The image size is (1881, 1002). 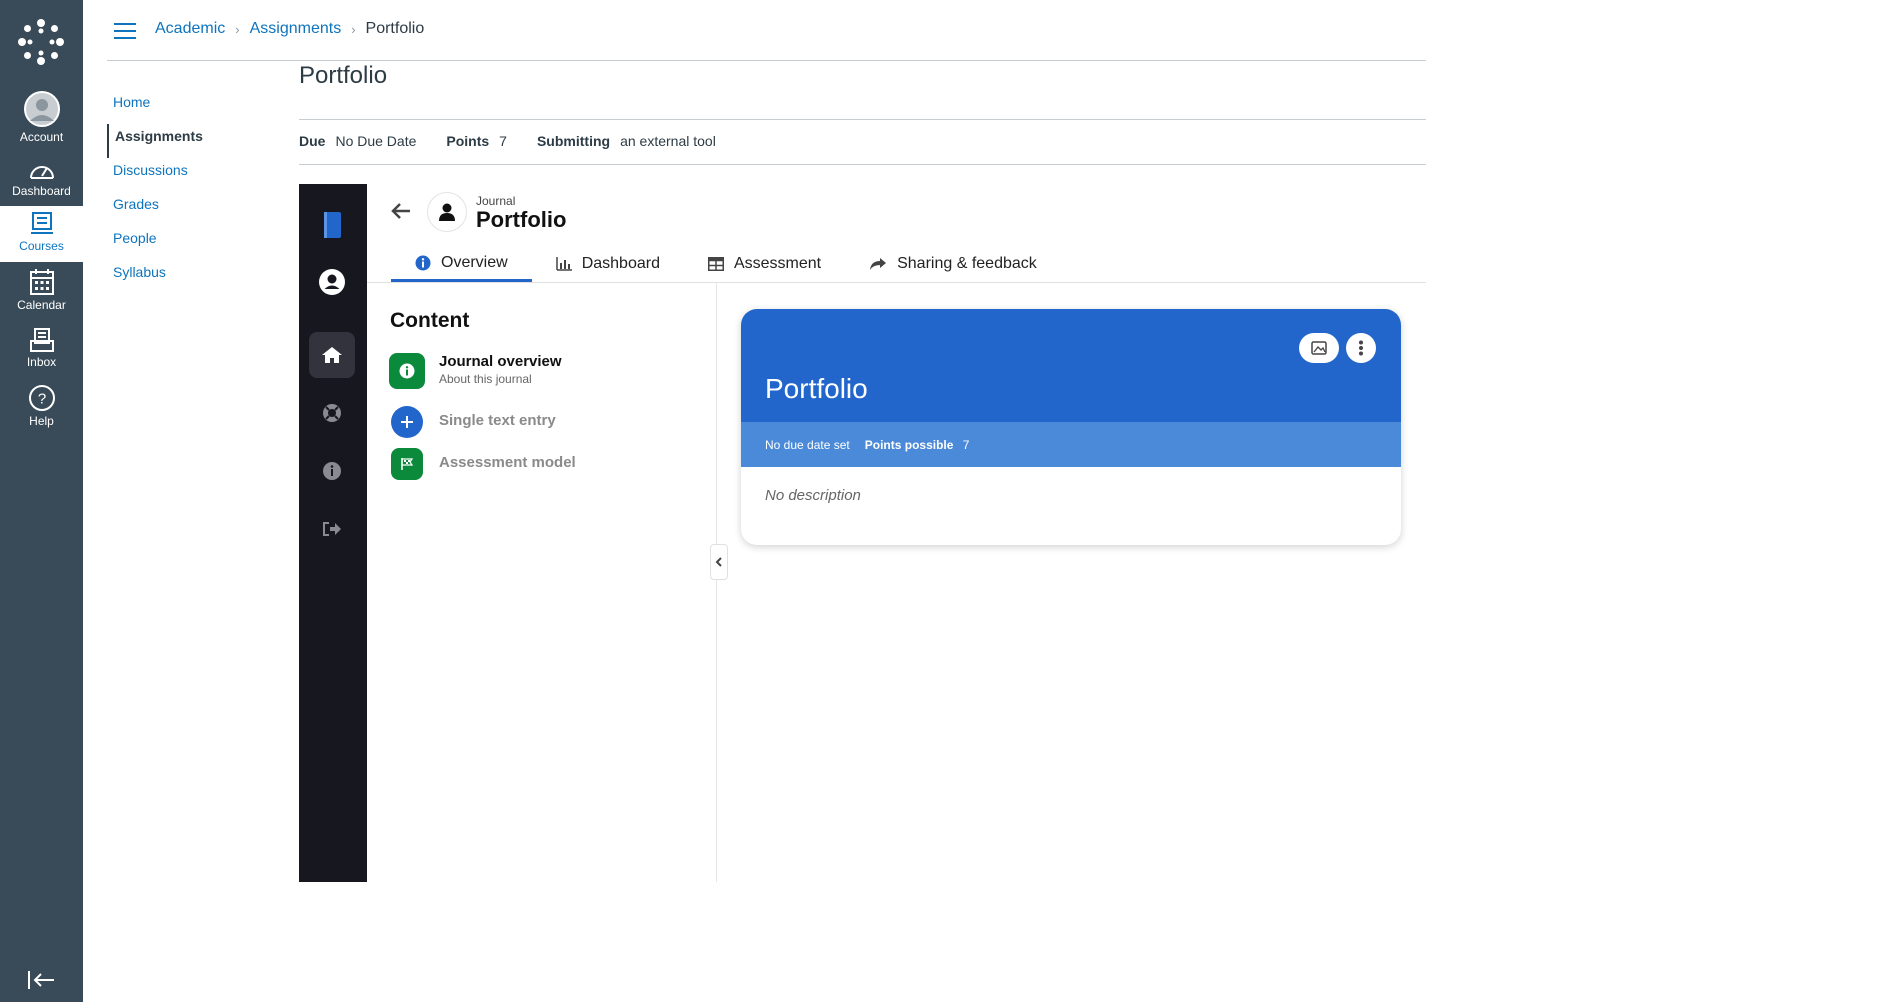 What do you see at coordinates (41, 421) in the screenshot?
I see `global-nav-label: Help` at bounding box center [41, 421].